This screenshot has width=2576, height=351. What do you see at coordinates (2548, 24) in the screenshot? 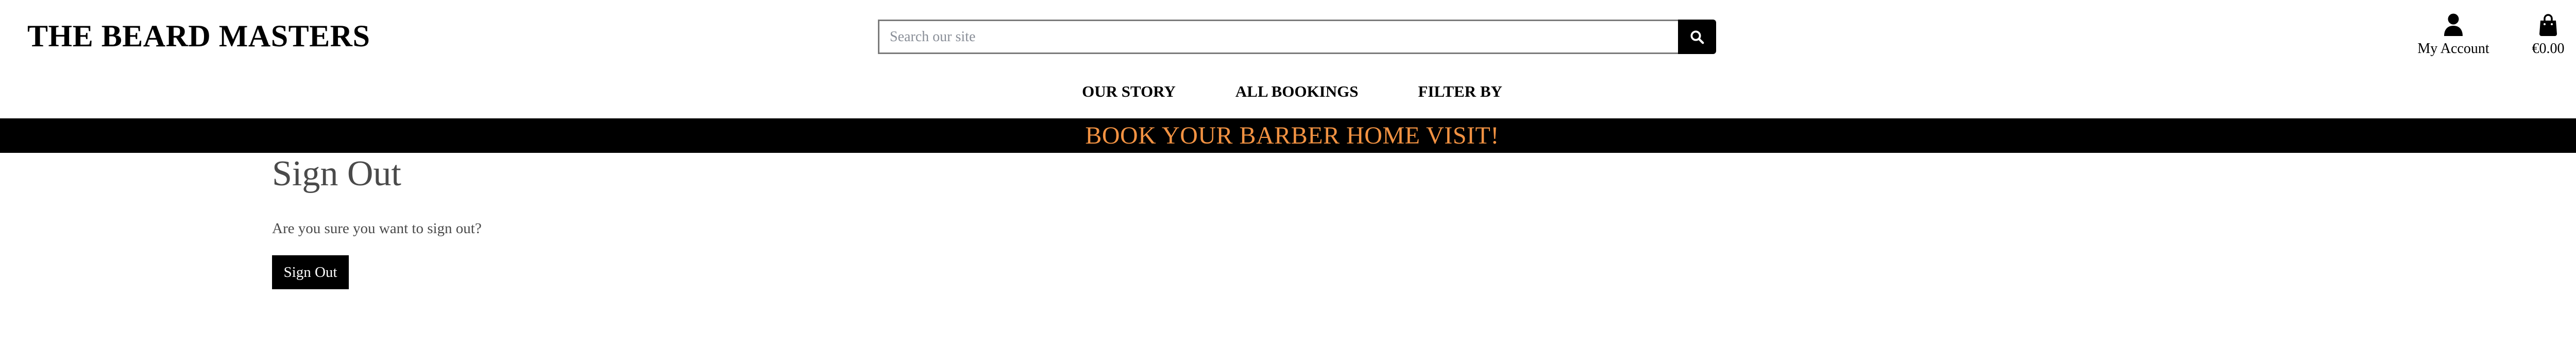
I see `shopping-bag-icon` at bounding box center [2548, 24].